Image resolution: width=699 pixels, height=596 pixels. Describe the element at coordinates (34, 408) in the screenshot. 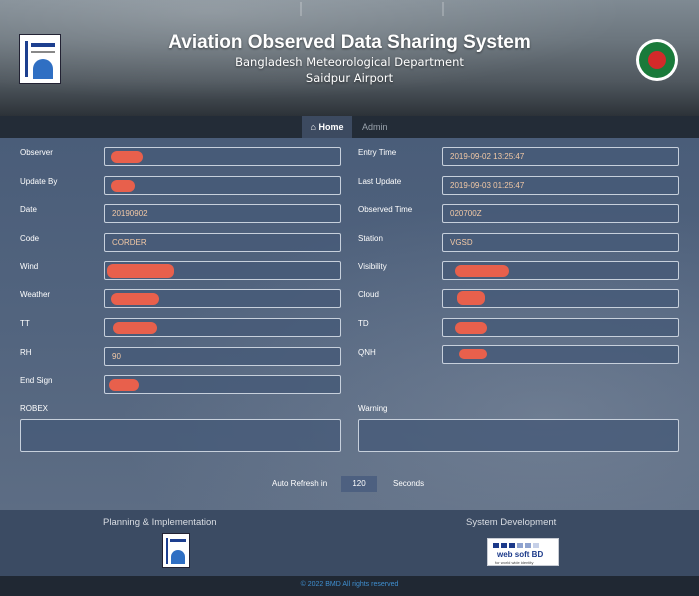

I see `robex-label: ROBEX` at that location.